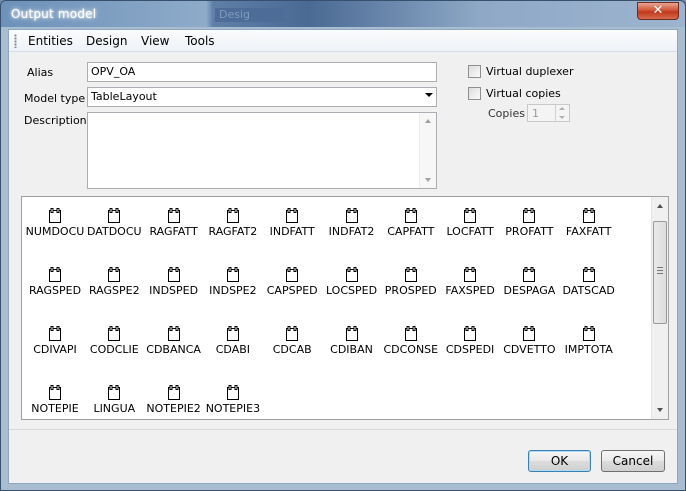  I want to click on entity-label: INDSPED, so click(174, 290).